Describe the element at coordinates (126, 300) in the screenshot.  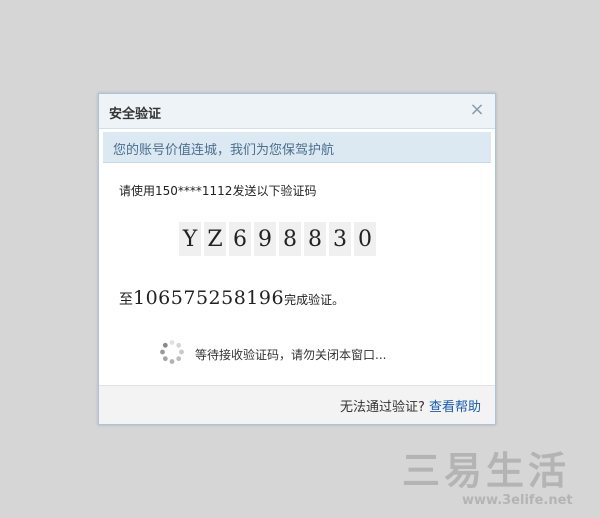
I see `send-prefix: 至` at that location.